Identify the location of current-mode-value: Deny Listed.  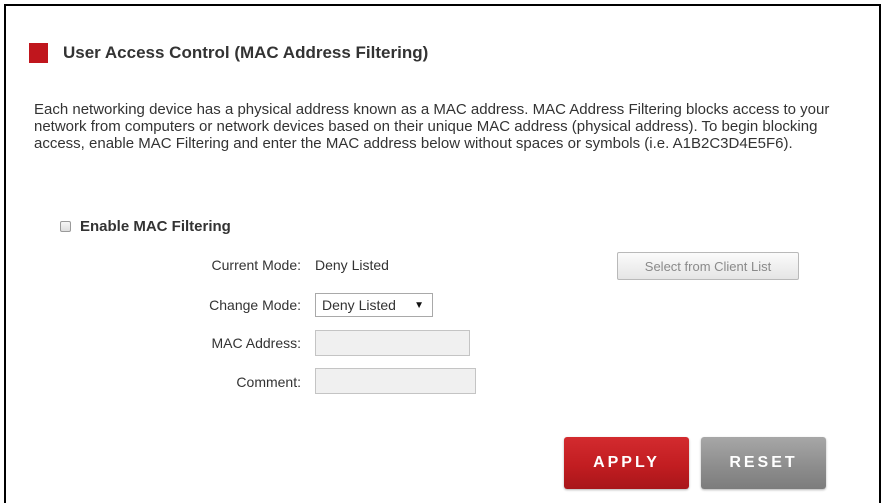
(352, 265).